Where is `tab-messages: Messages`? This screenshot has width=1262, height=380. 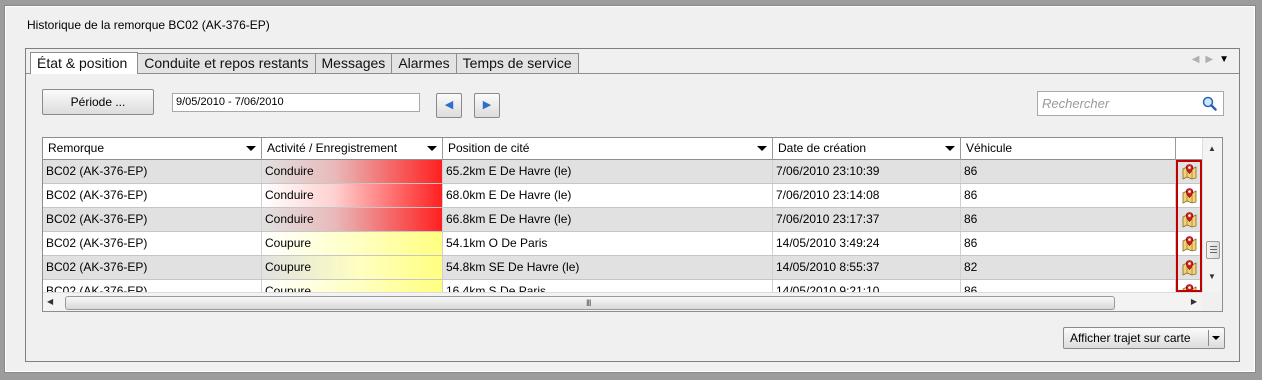
tab-messages: Messages is located at coordinates (354, 63).